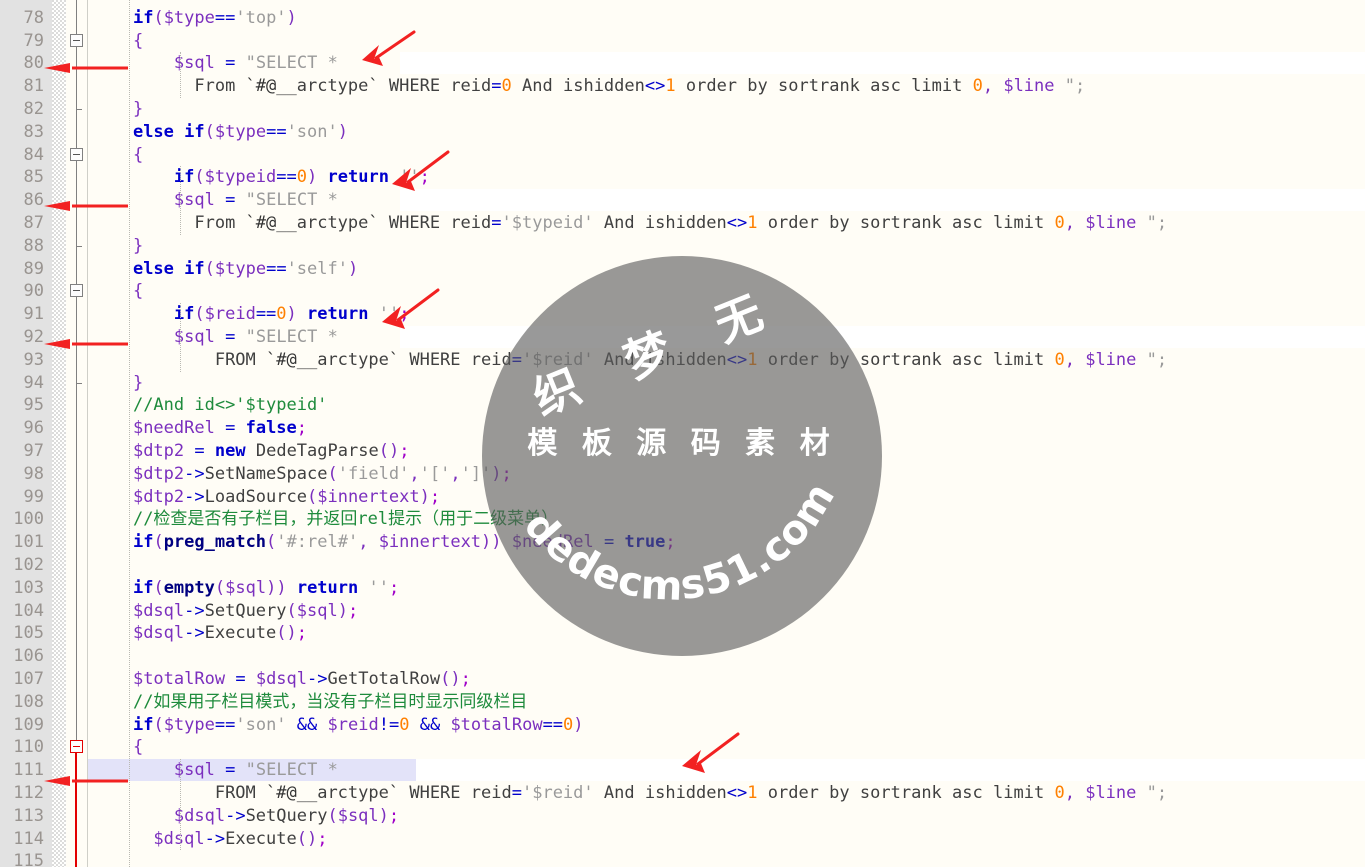 Image resolution: width=1365 pixels, height=867 pixels. What do you see at coordinates (682, 132) in the screenshot?
I see `code-line: 83 else if($type=='son')` at bounding box center [682, 132].